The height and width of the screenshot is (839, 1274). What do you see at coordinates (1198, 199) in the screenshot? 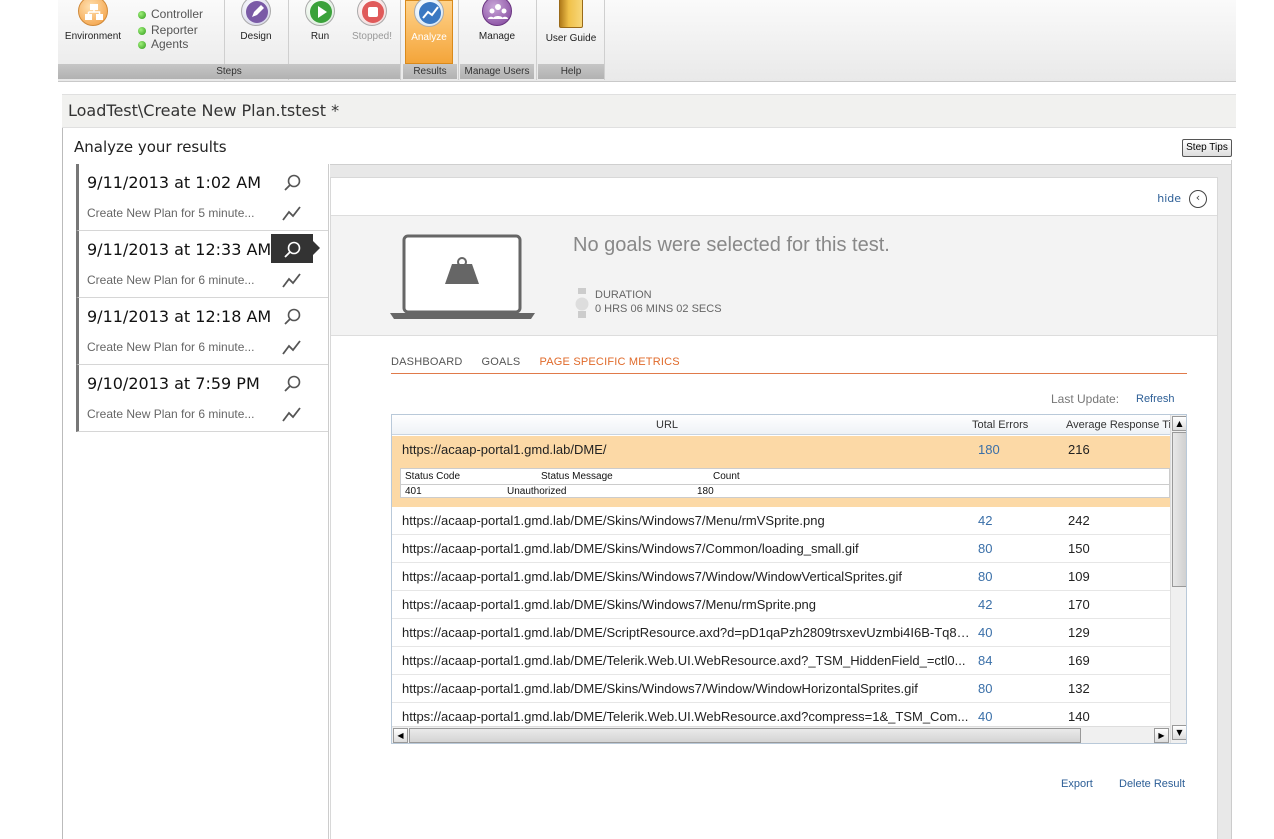
I see `hide-arrow-icon: ‹` at bounding box center [1198, 199].